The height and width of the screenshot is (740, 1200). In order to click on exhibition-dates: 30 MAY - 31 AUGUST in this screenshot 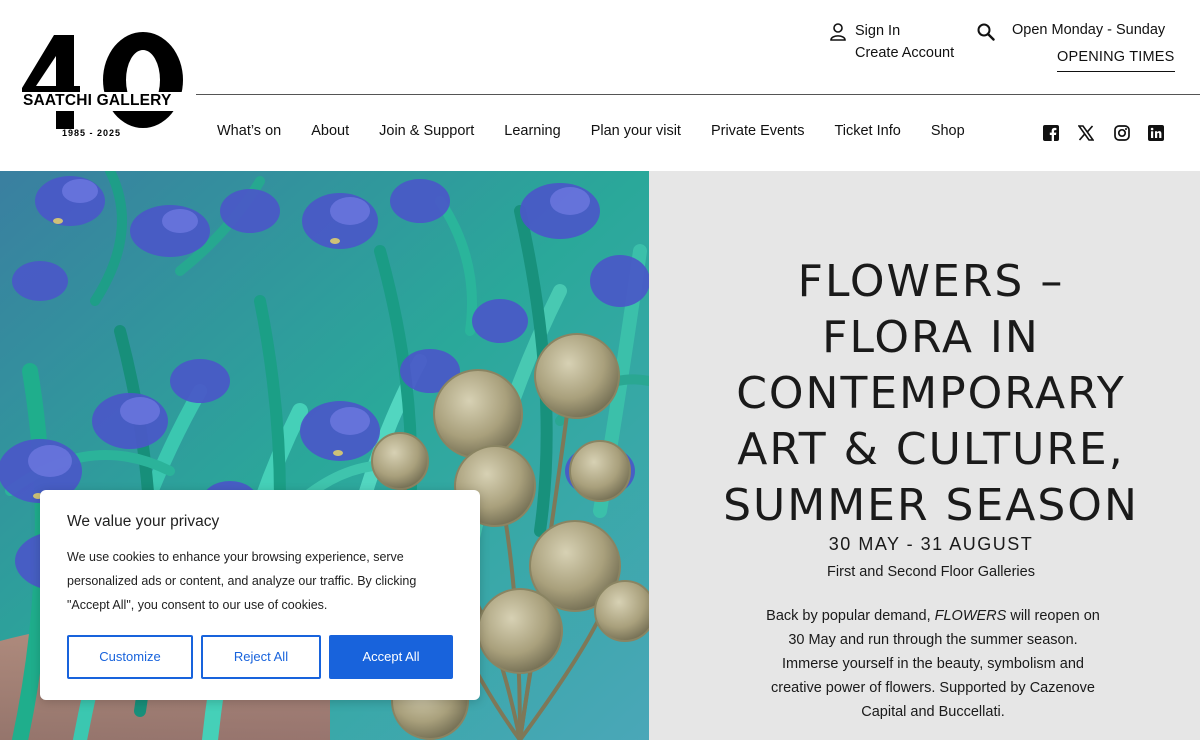, I will do `click(931, 544)`.